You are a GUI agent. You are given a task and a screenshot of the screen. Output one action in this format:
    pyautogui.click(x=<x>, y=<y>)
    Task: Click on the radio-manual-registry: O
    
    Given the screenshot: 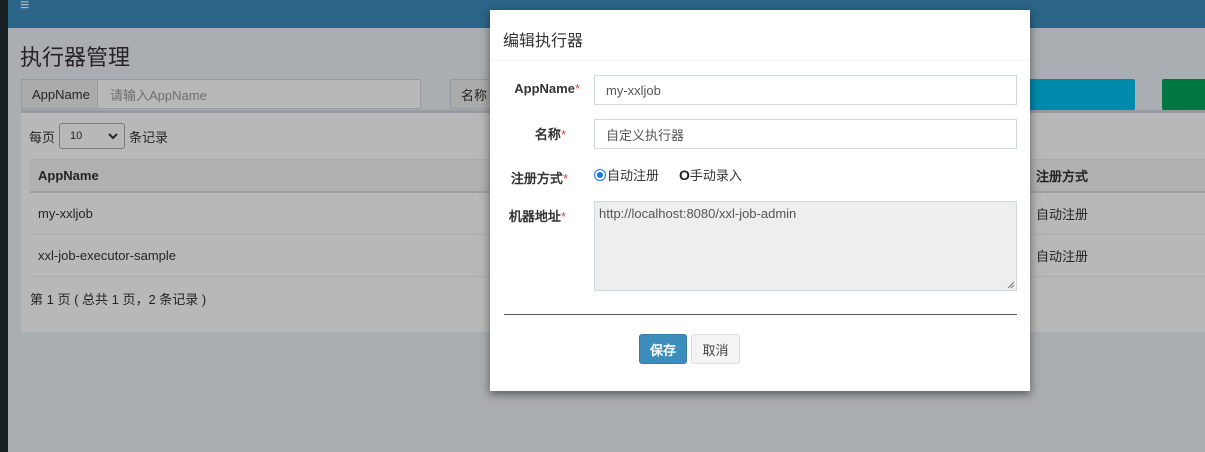 What is the action you would take?
    pyautogui.click(x=684, y=175)
    